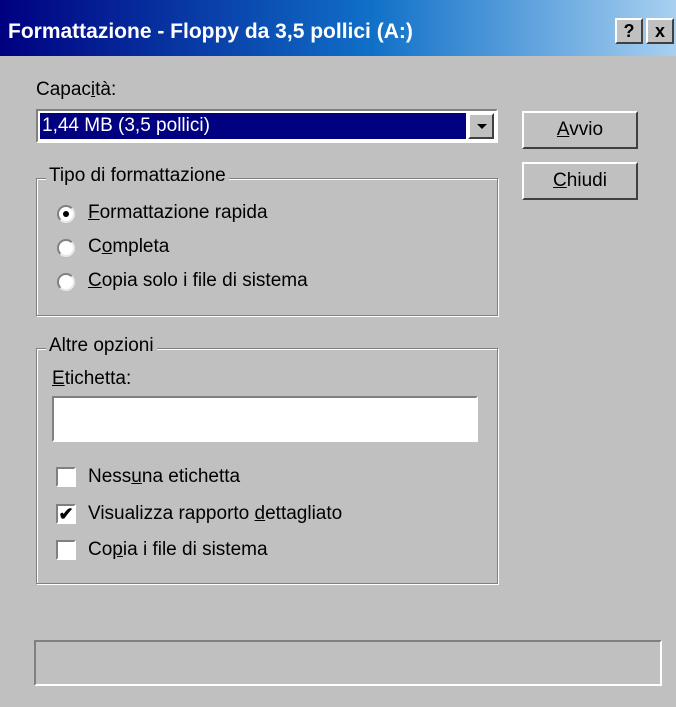 The image size is (676, 707). What do you see at coordinates (66, 477) in the screenshot?
I see `checkbox-no-label` at bounding box center [66, 477].